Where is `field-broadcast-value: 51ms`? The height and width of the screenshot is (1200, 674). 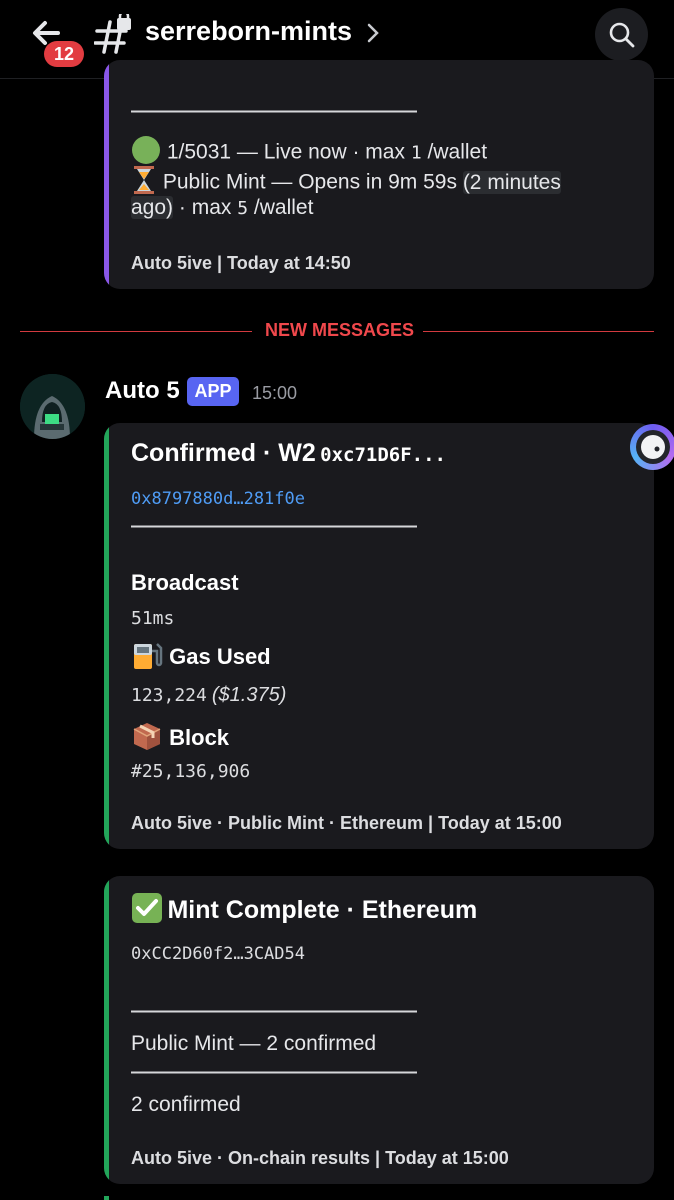
field-broadcast-value: 51ms is located at coordinates (153, 618).